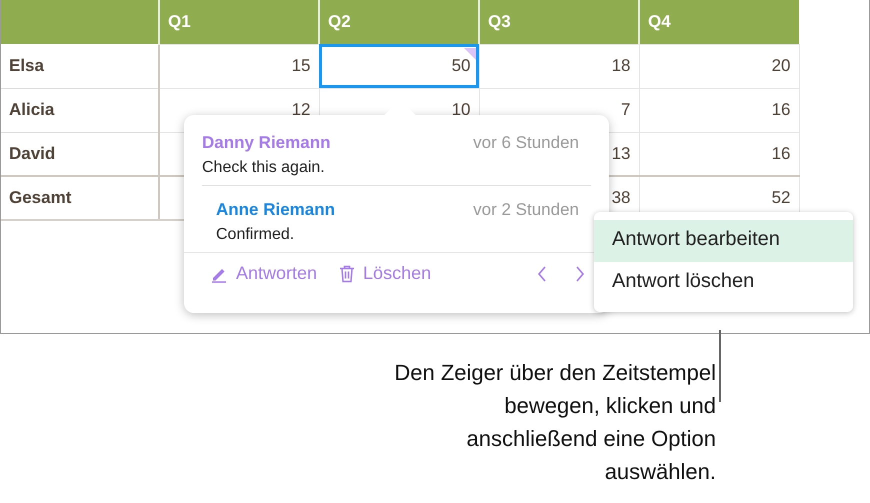 The image size is (870, 503). Describe the element at coordinates (80, 154) in the screenshot. I see `row-header: David` at that location.